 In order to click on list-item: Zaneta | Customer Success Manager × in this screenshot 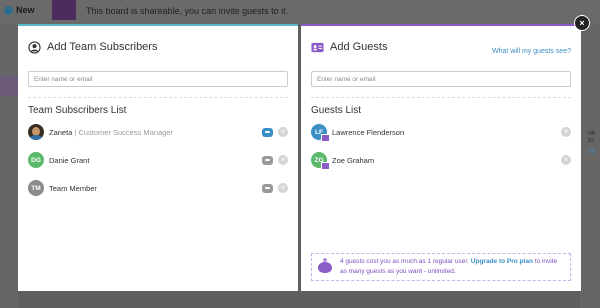, I will do `click(158, 132)`.